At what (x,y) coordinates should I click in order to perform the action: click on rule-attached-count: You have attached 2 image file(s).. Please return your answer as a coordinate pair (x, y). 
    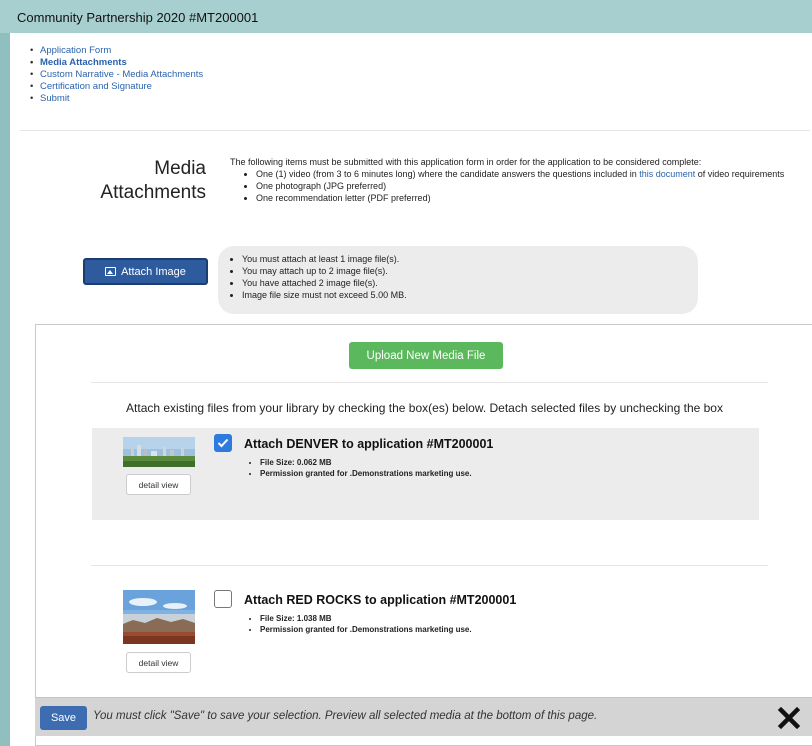
    Looking at the image, I should click on (470, 283).